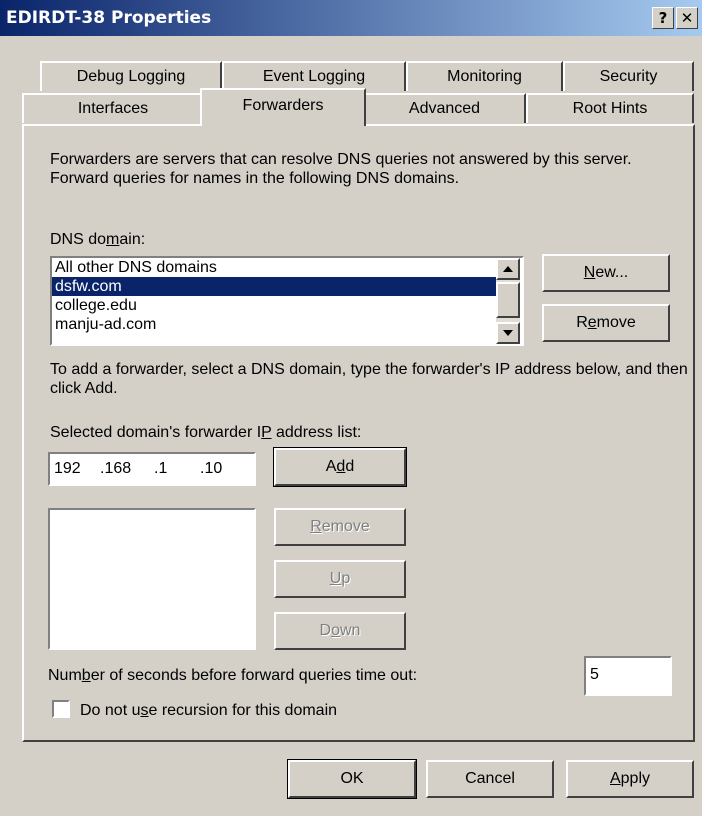 The image size is (702, 816). What do you see at coordinates (276, 324) in the screenshot?
I see `list-item: manju-ad.com` at bounding box center [276, 324].